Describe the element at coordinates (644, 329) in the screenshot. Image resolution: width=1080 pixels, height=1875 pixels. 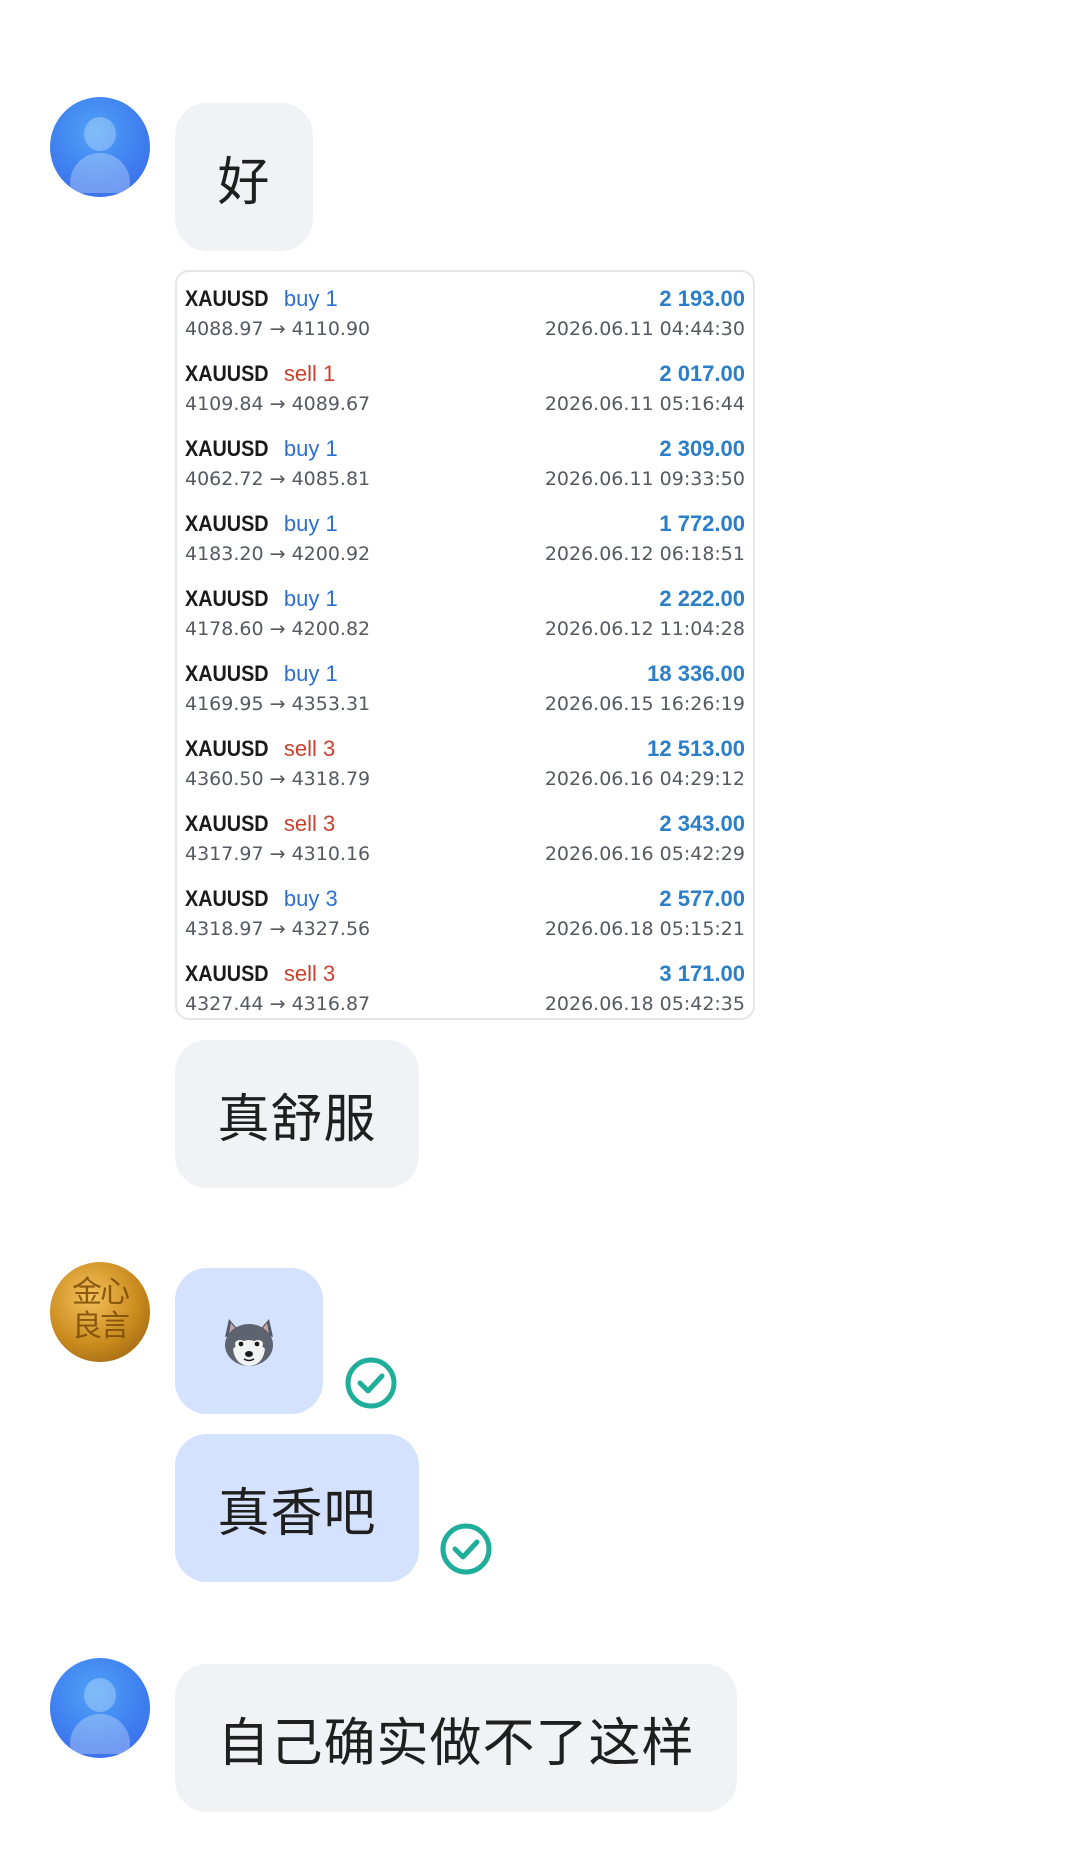
I see `trade-time: 2026.06.11 04:44:30` at that location.